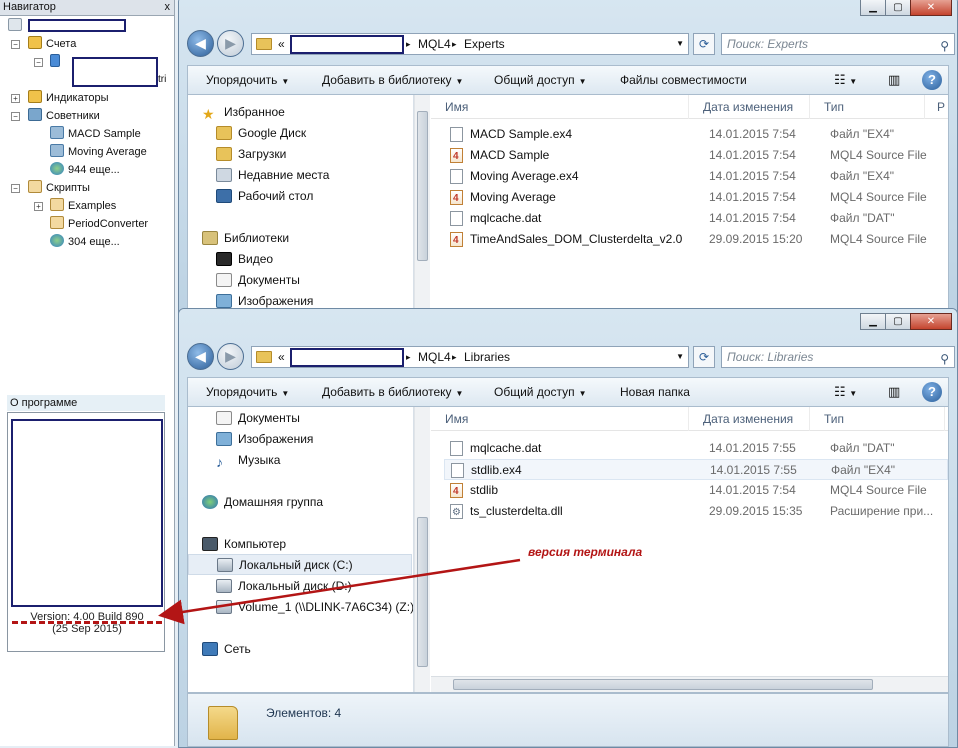 Image resolution: width=958 pixels, height=748 pixels. I want to click on tree-root, so click(17, 26).